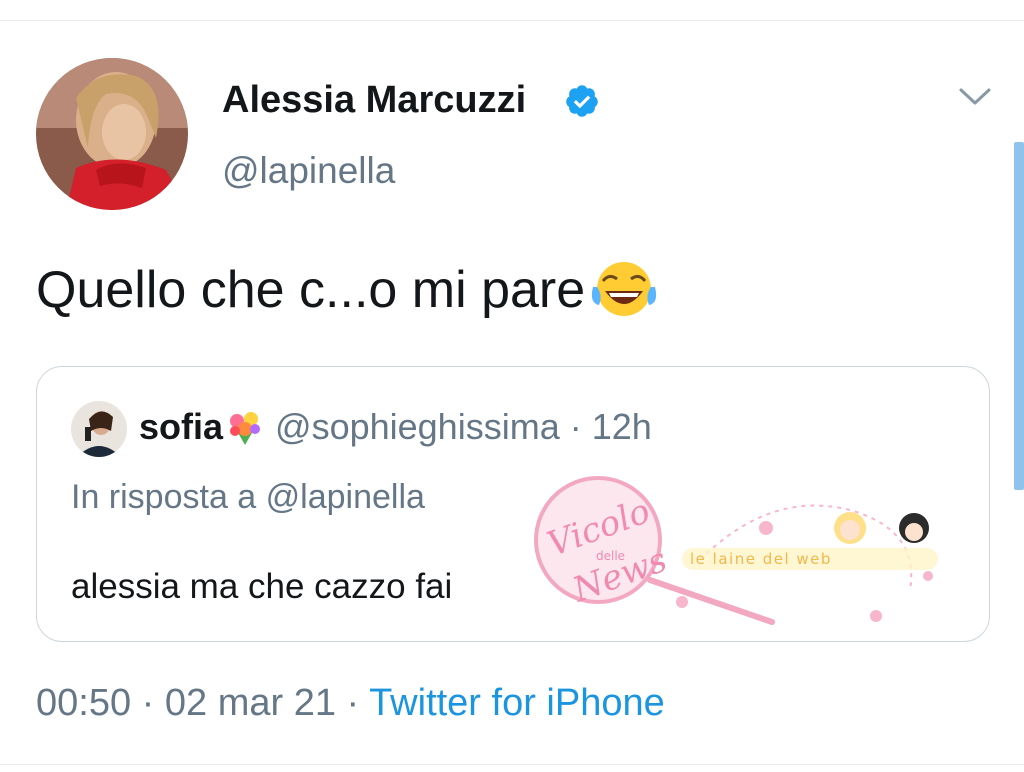 The height and width of the screenshot is (772, 1024). I want to click on tweet-text-content: Quello che c...o mi pare, so click(311, 290).